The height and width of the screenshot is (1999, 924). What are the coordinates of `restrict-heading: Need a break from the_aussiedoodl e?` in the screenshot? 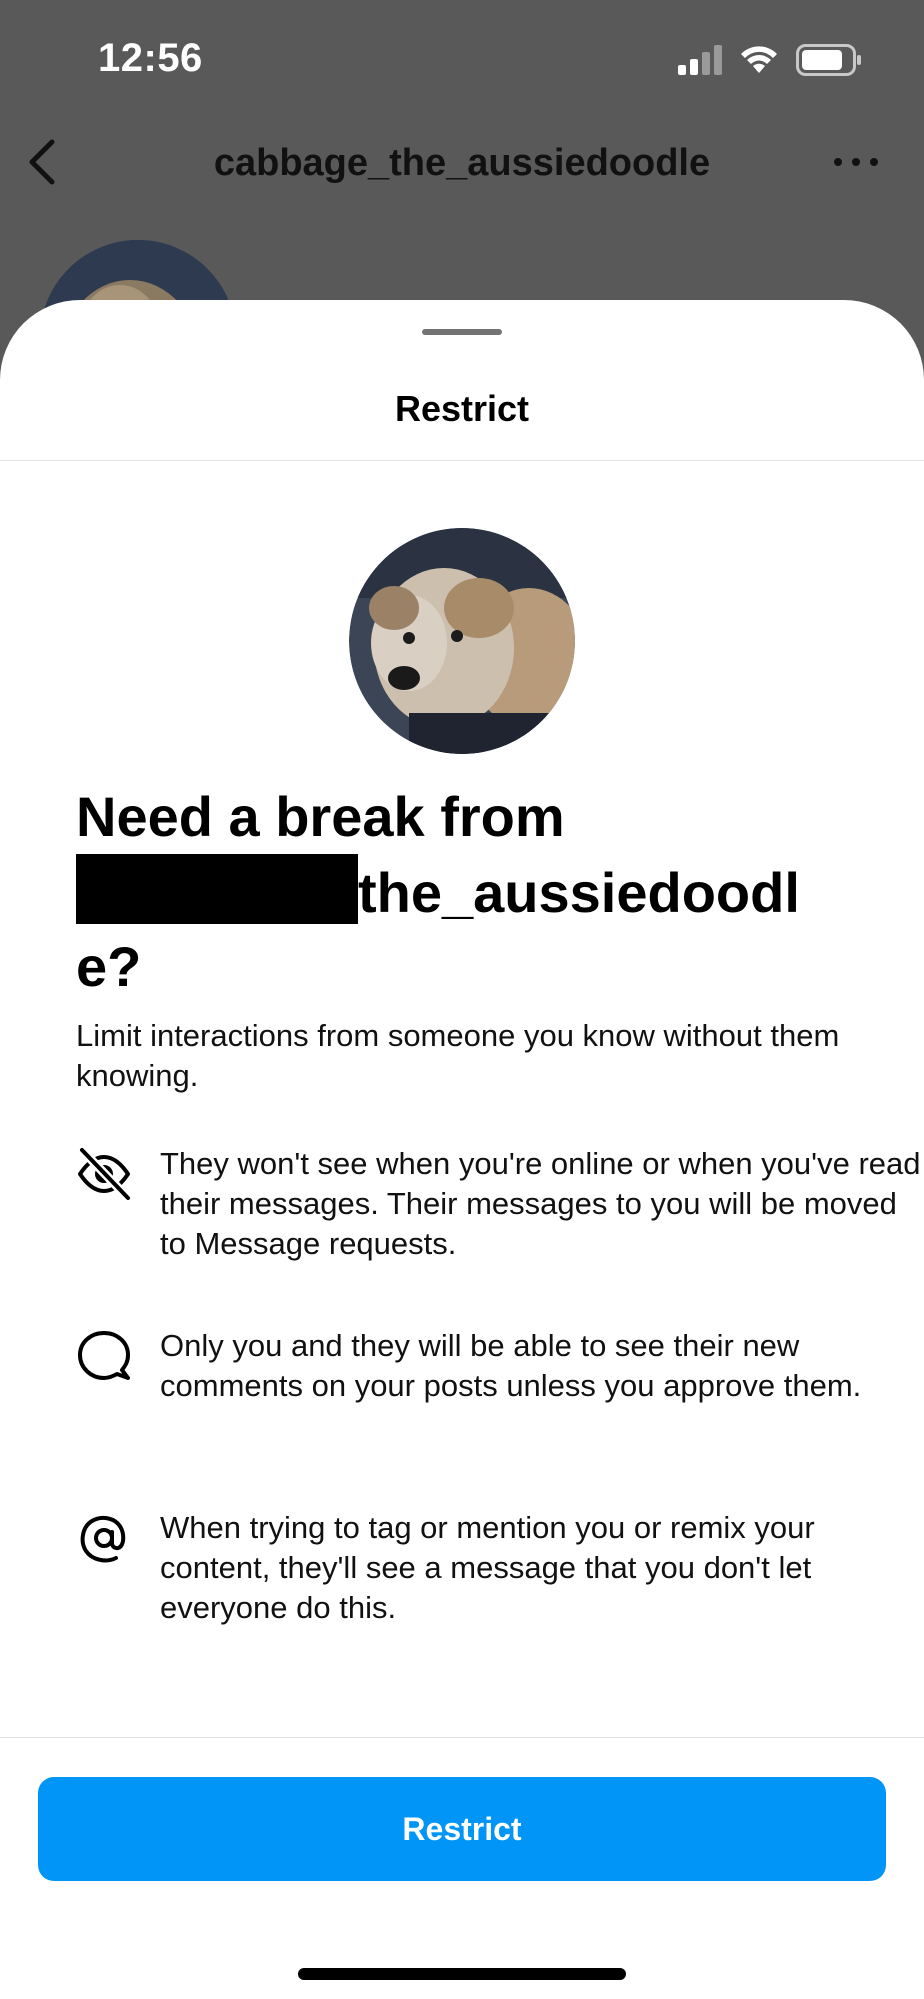 It's located at (466, 892).